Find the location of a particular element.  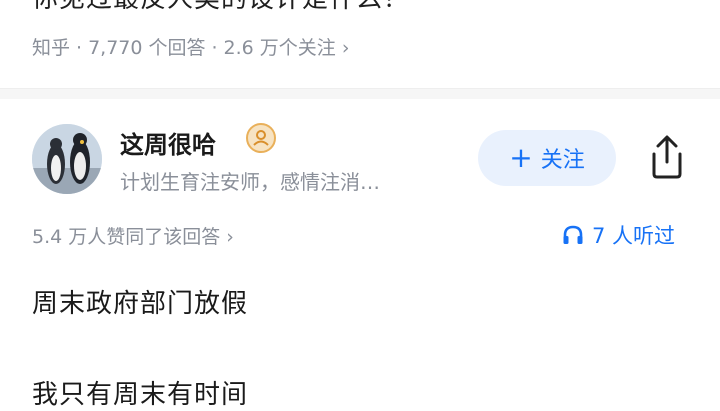

answer-paragraph: 周末政府部门放假 is located at coordinates (140, 304).